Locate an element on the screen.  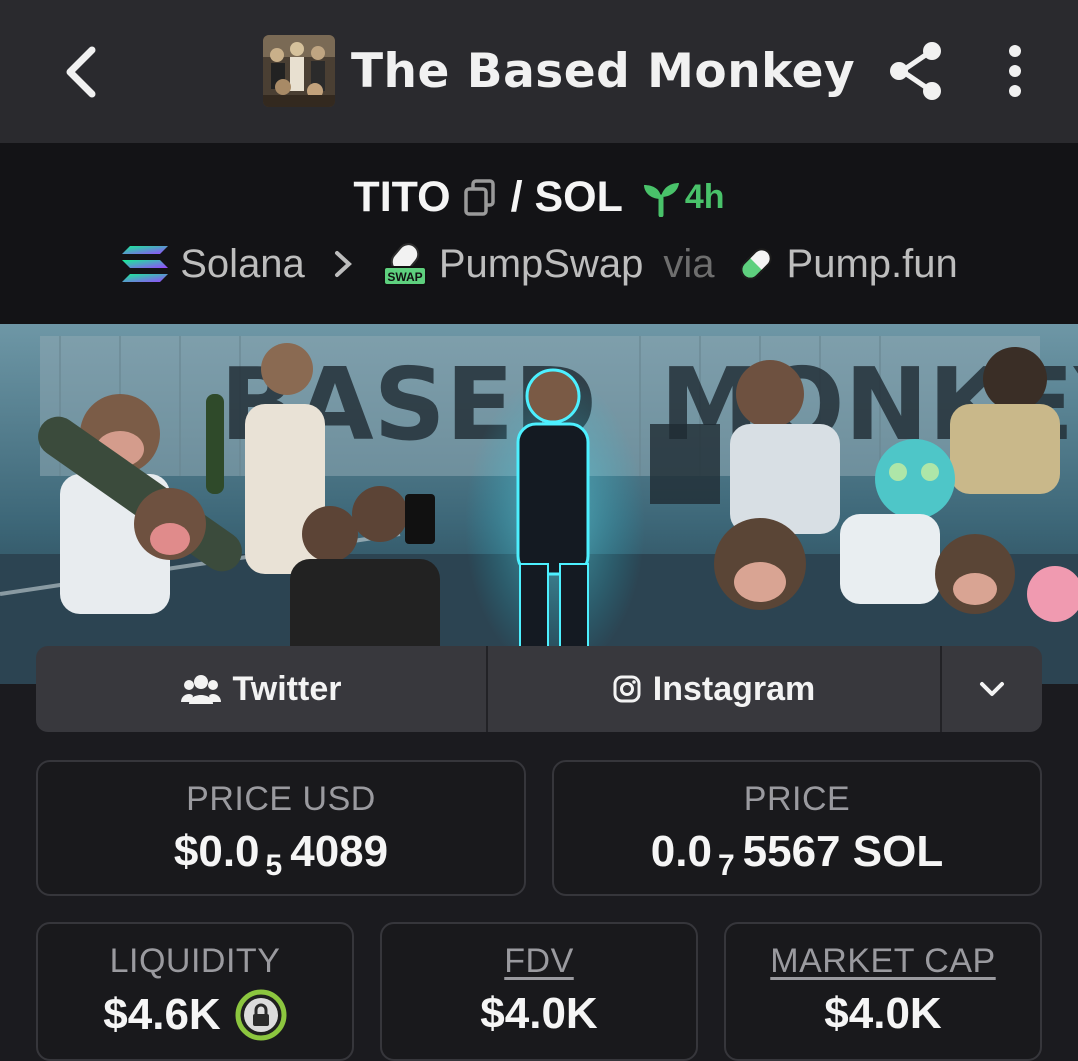
dex-link: SWAP PumpSwap is located at coordinates (512, 264).